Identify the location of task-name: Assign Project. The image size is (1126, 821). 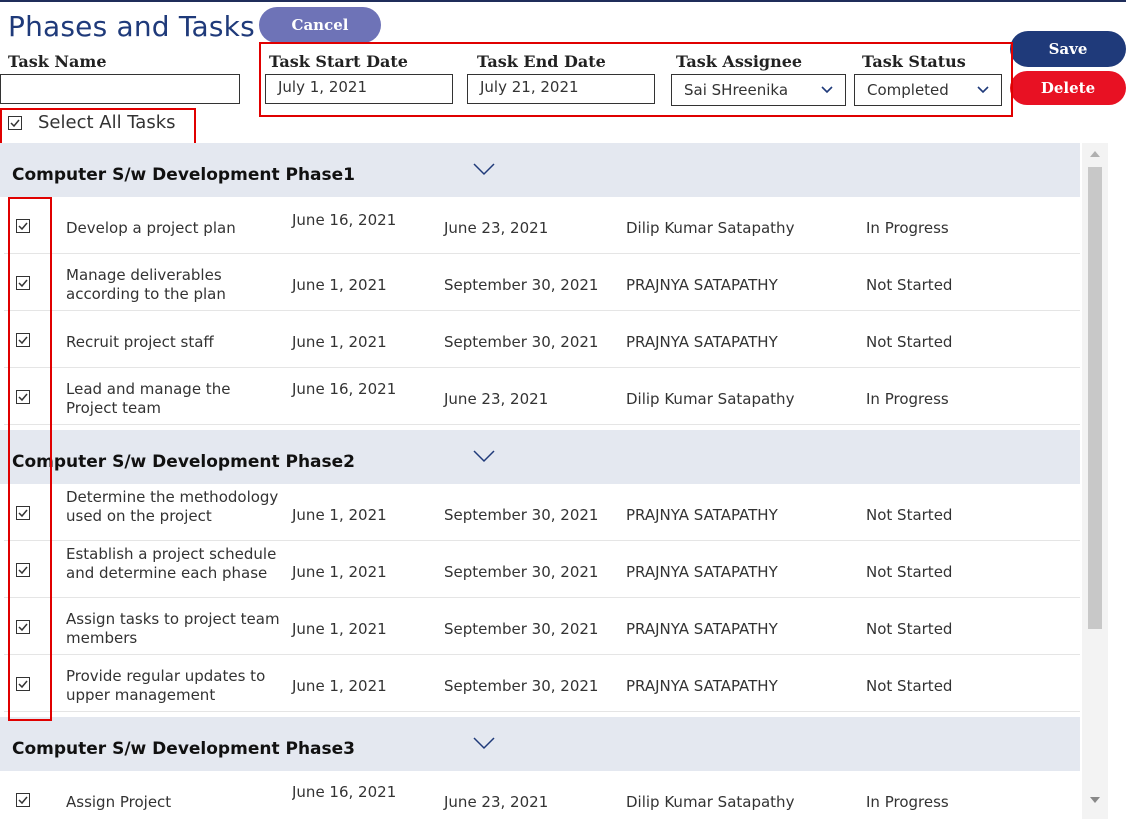
(119, 802).